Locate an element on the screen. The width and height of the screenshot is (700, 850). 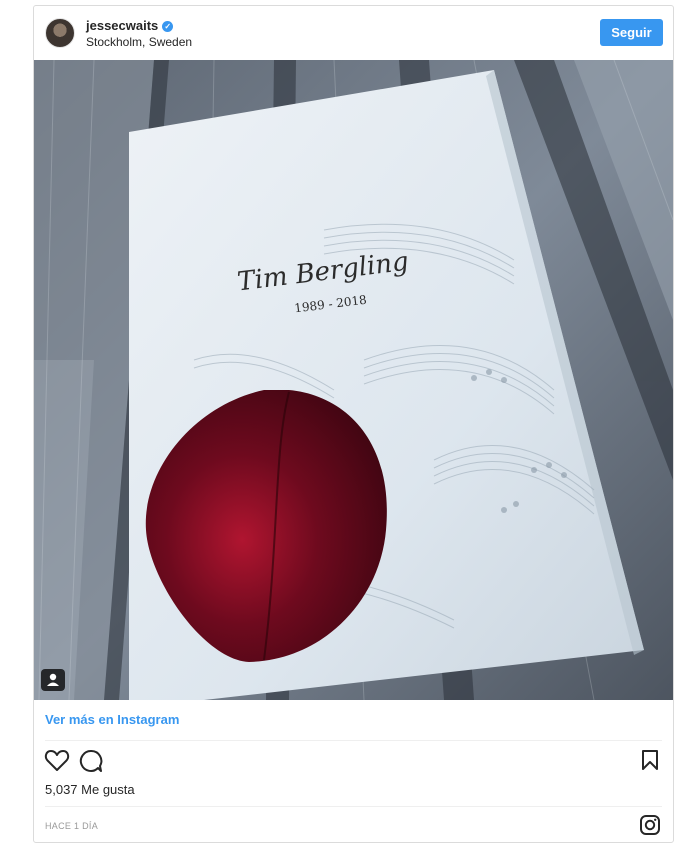
location-link: Stockholm, Sweden is located at coordinates (139, 42).